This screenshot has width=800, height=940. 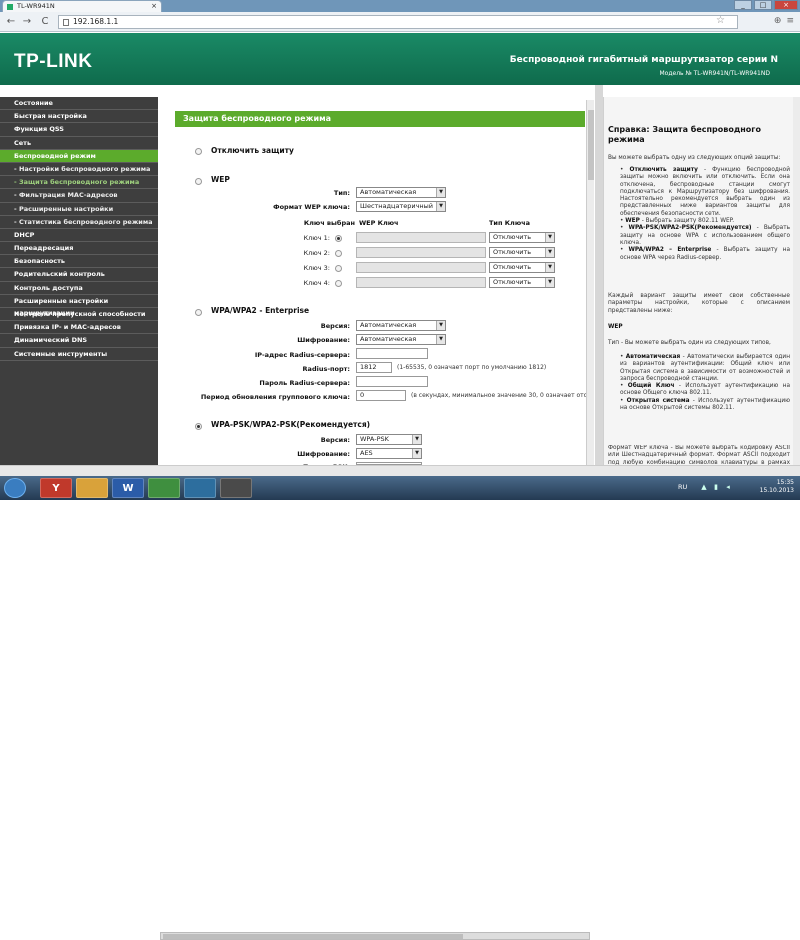 What do you see at coordinates (368, 367) in the screenshot?
I see `radius-port-value: 1812` at bounding box center [368, 367].